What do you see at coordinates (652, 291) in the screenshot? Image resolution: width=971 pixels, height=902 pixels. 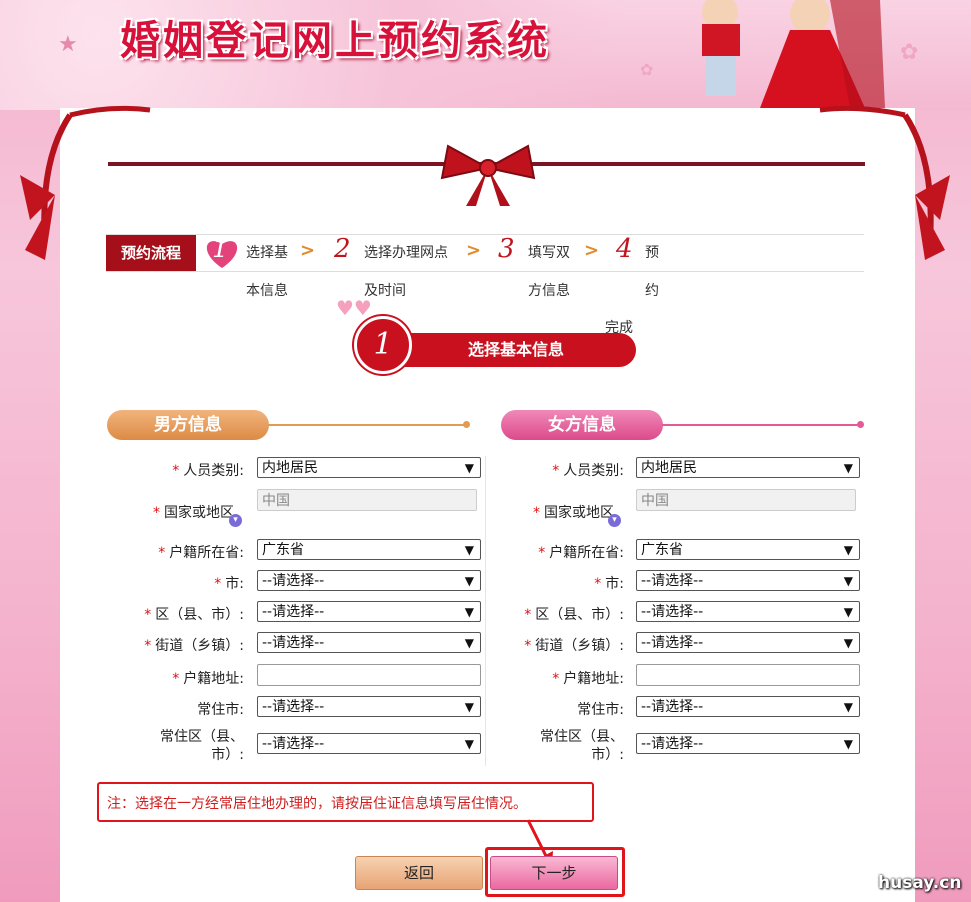 I see `step-4-label-line2: 约` at bounding box center [652, 291].